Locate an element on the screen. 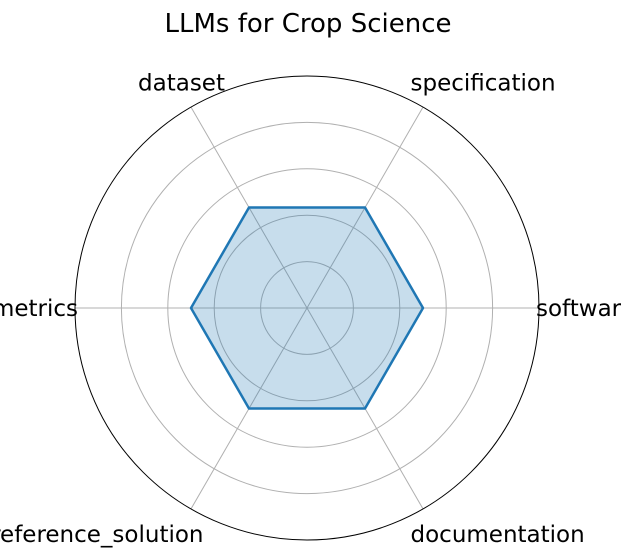  radar-series is located at coordinates (307, 308).